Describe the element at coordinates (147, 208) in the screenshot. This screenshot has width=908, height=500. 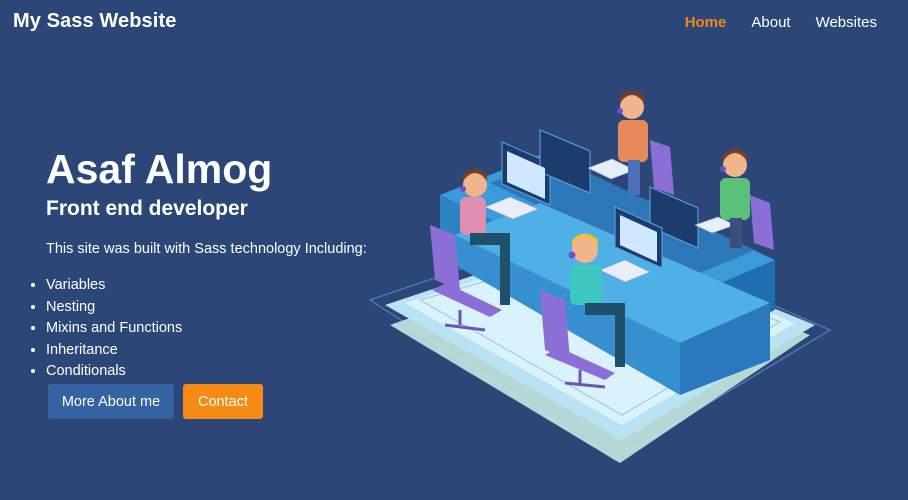
I see `hero-subtitle: Front end developer` at that location.